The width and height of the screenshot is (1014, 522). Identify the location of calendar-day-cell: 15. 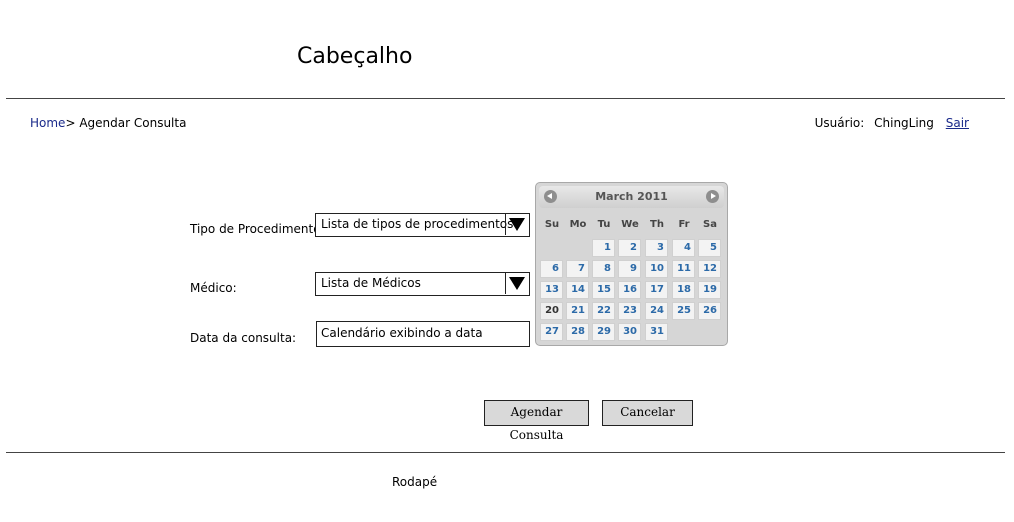
(603, 290).